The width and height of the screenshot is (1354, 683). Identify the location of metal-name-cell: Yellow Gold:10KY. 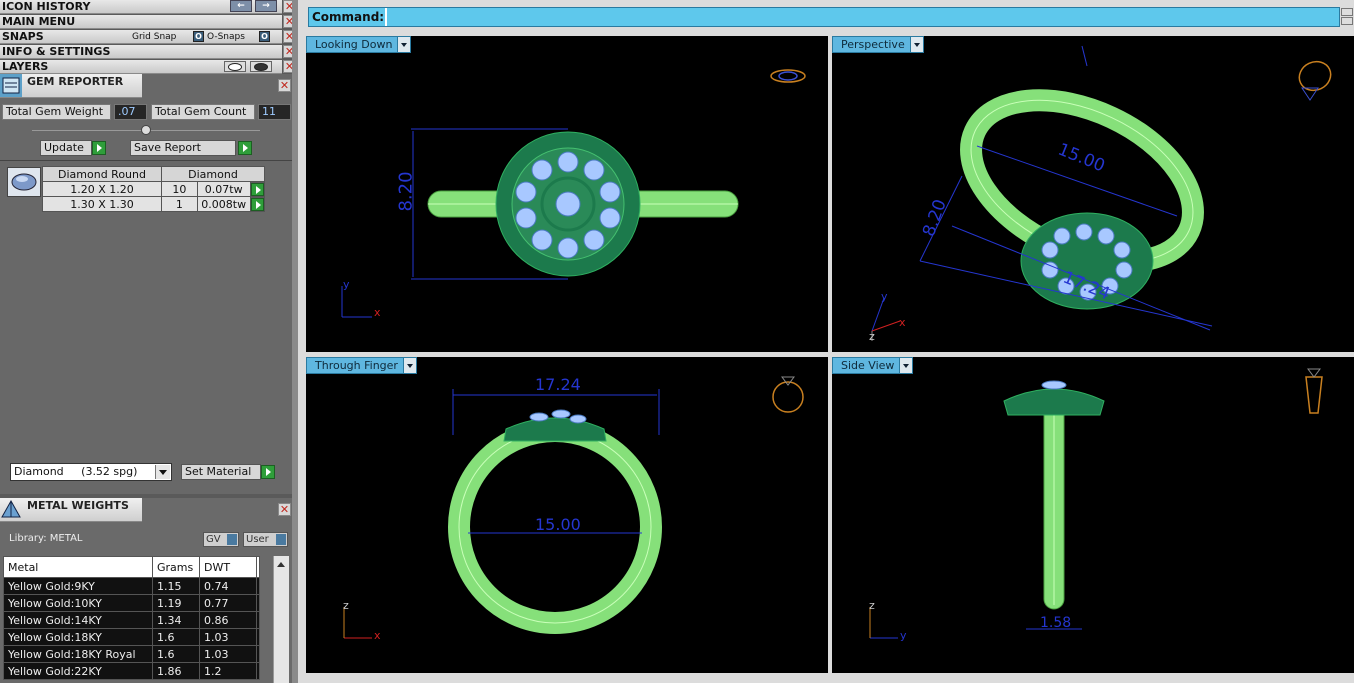
(78, 603).